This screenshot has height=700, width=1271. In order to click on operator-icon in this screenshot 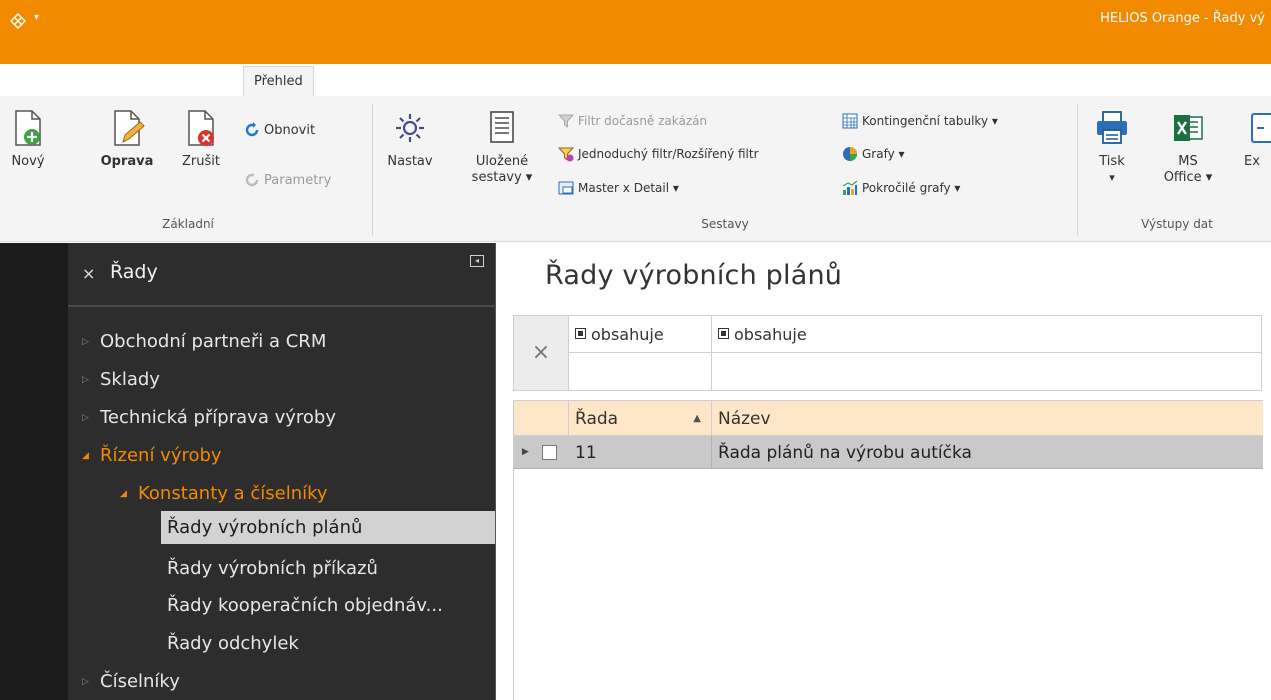, I will do `click(580, 333)`.